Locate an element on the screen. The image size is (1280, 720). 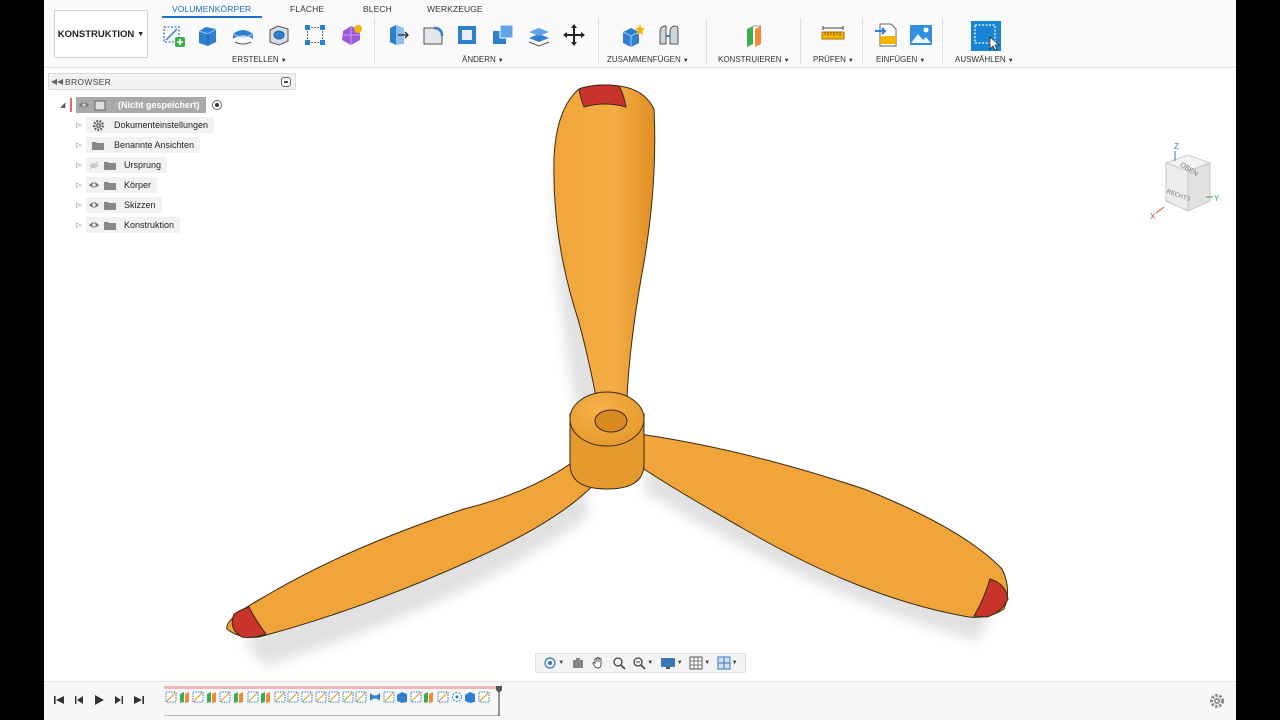
create-sketch-tool is located at coordinates (173, 35).